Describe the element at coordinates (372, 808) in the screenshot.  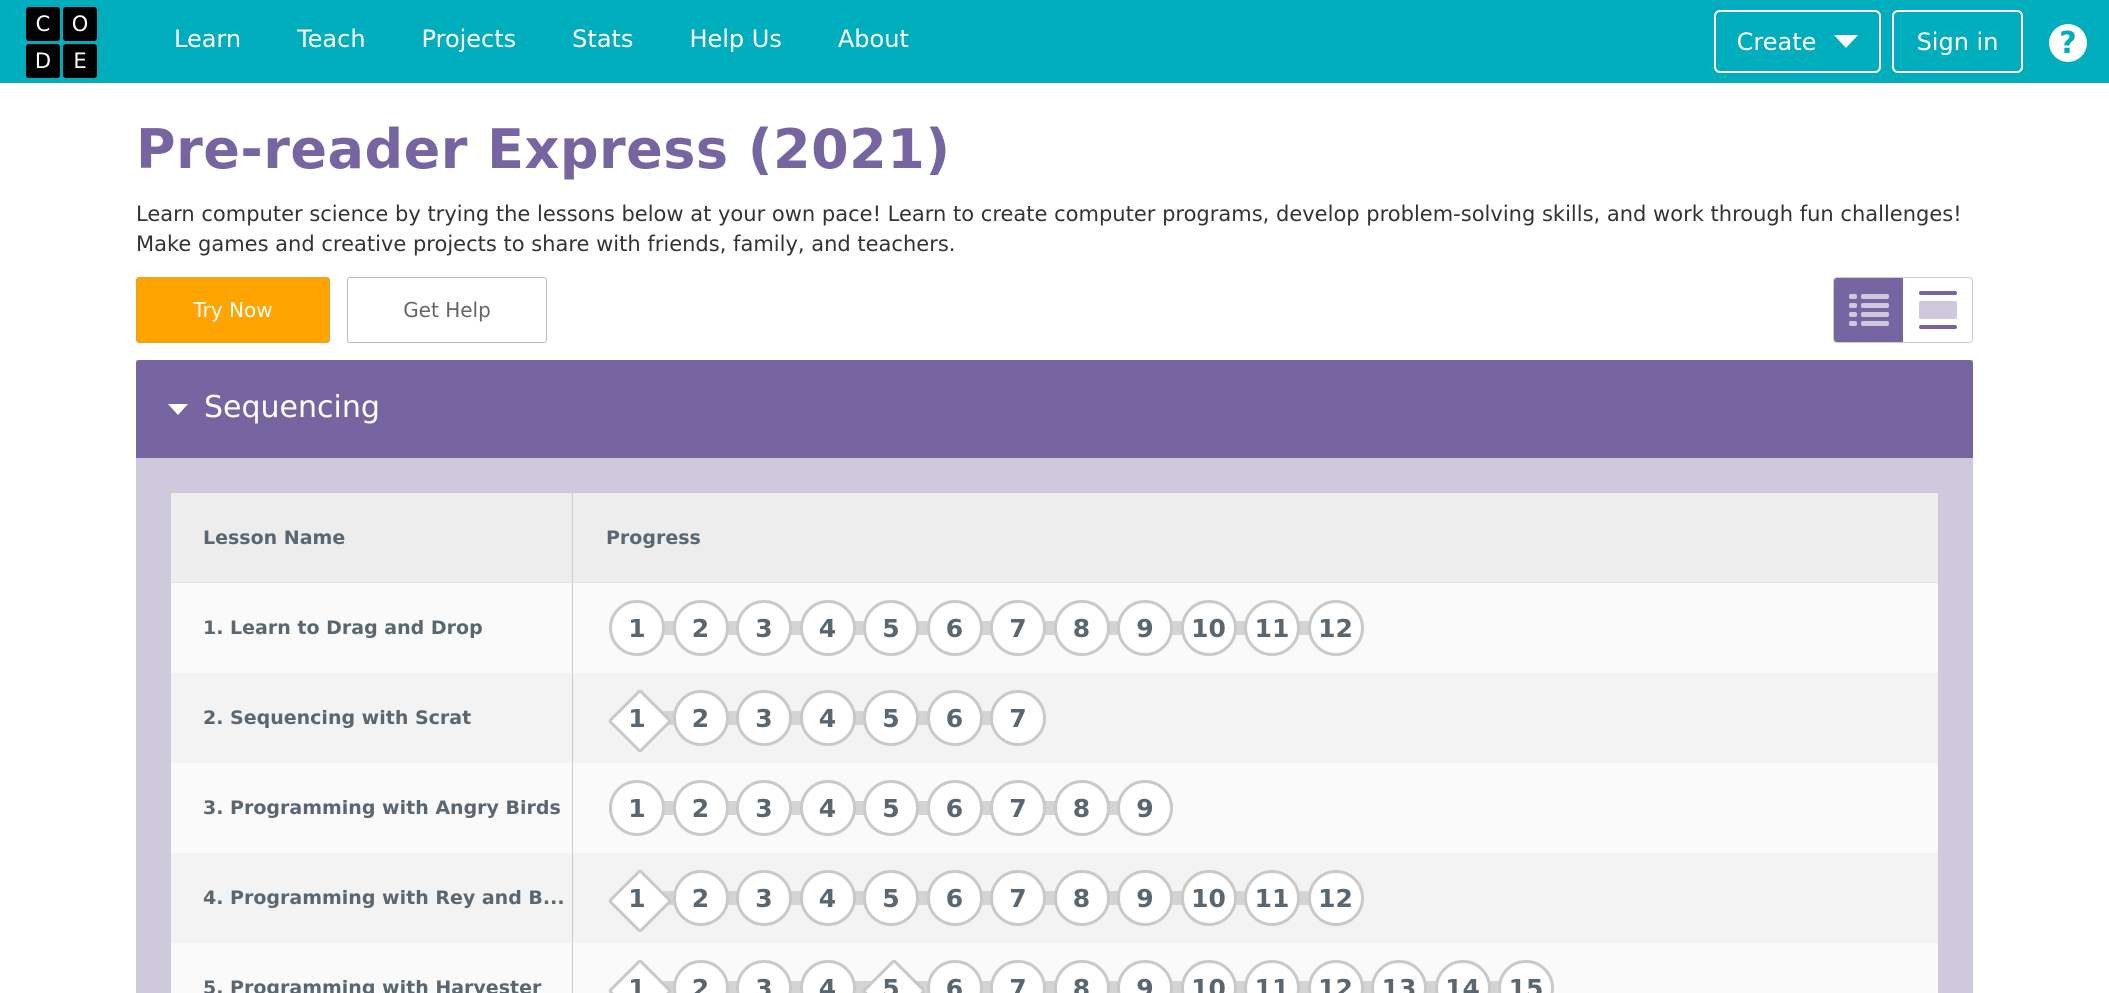
I see `lesson-name-link: 3. Programming with Angry Birds` at that location.